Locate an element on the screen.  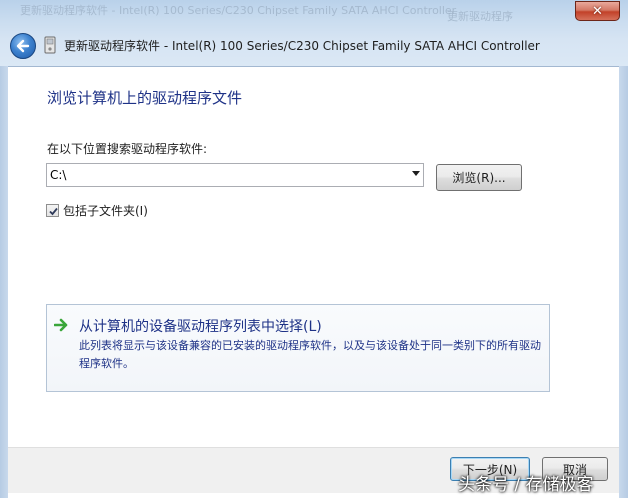
path-input is located at coordinates (225, 175).